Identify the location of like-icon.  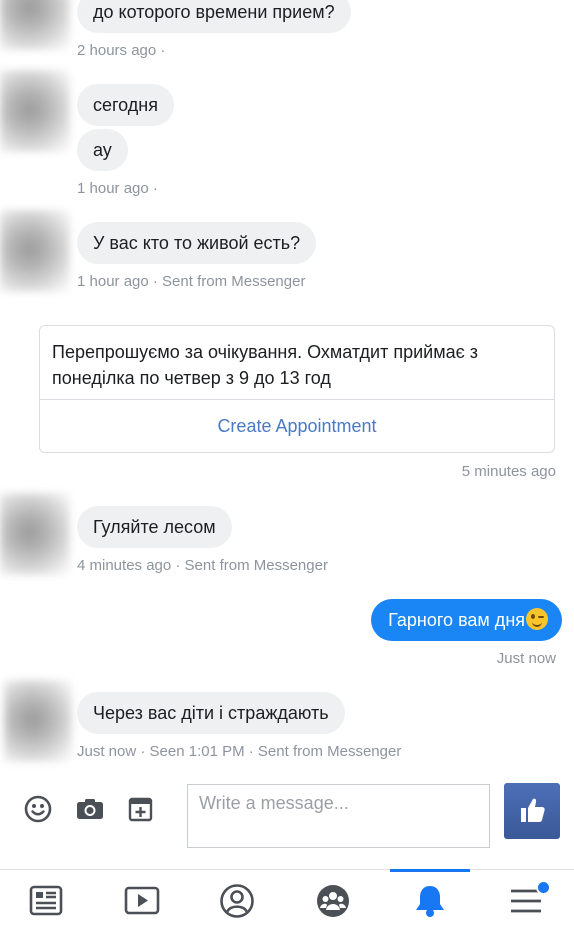
(533, 810).